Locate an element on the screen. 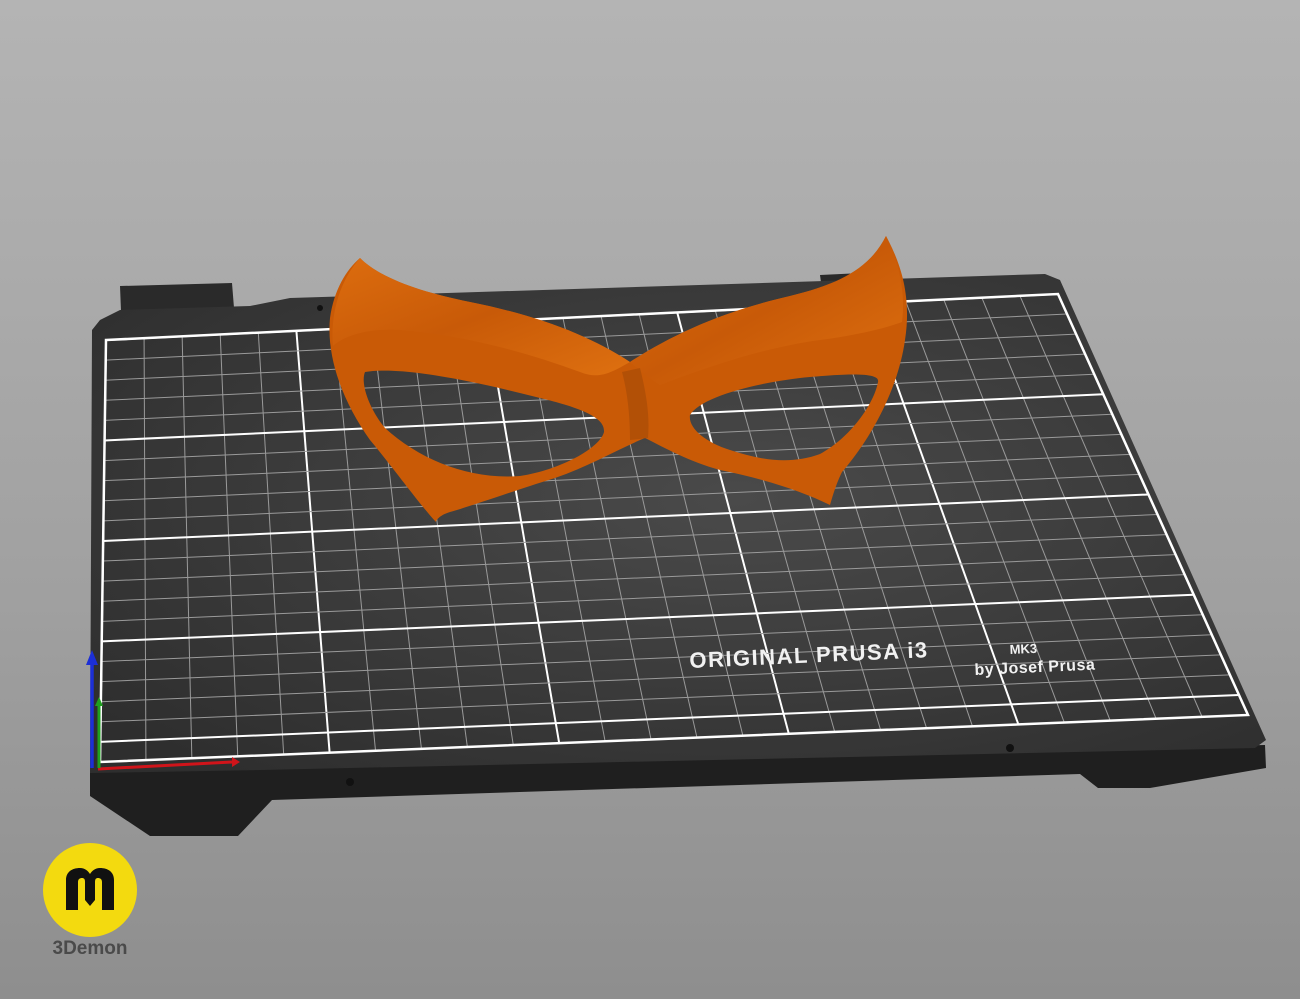  3demon-brand-name: 3Demon is located at coordinates (90, 948).